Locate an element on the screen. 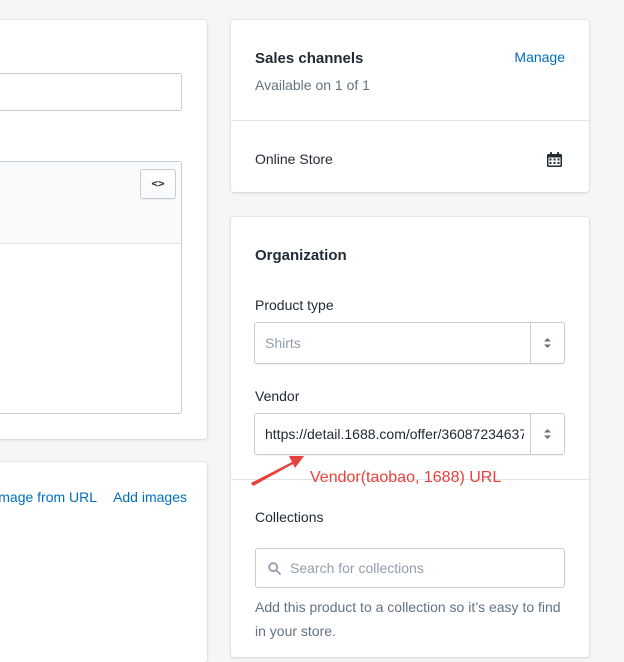 The height and width of the screenshot is (662, 624). divider is located at coordinates (410, 120).